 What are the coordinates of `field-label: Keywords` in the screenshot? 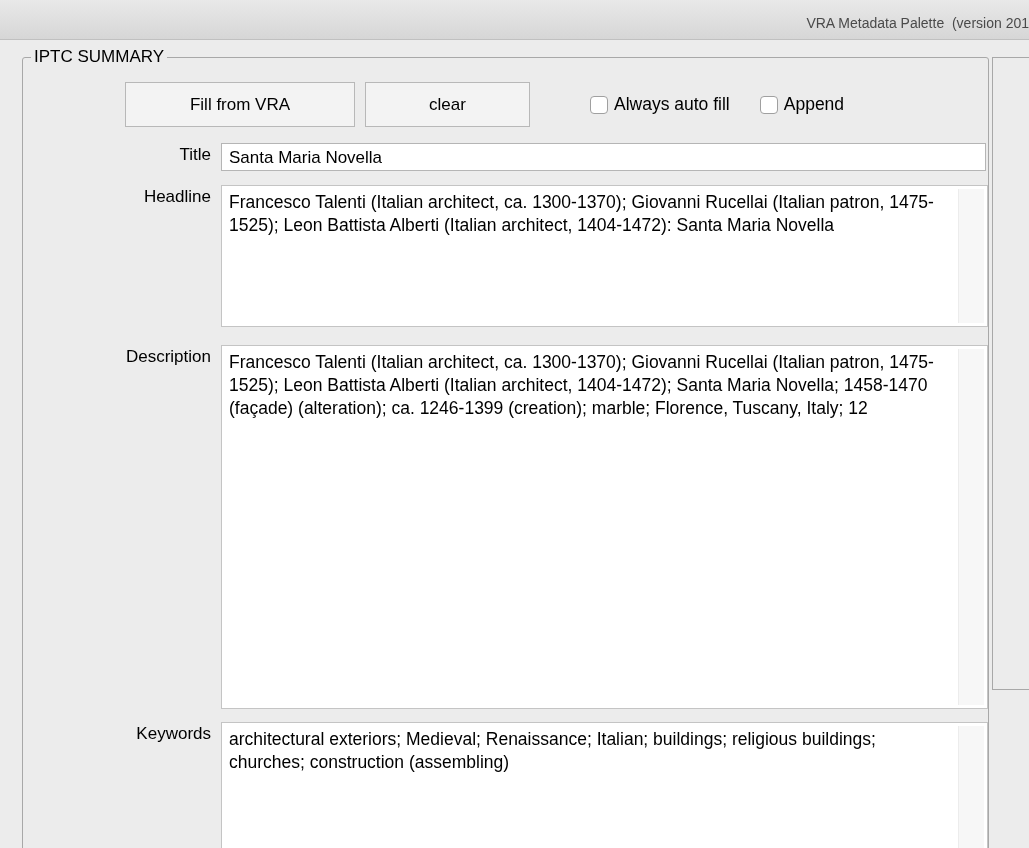 It's located at (173, 734).